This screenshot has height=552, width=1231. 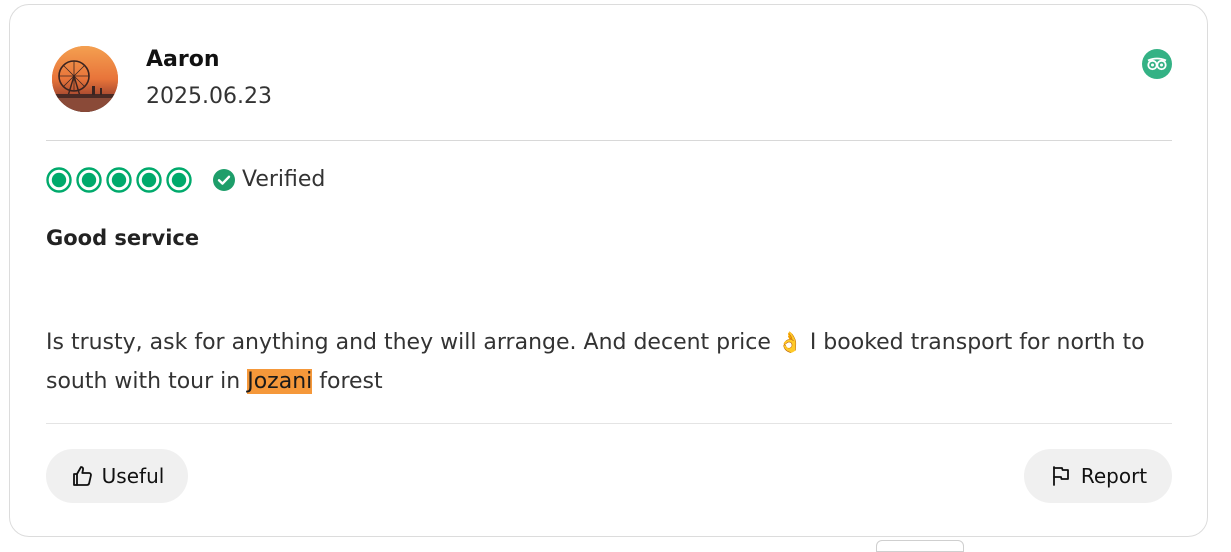 What do you see at coordinates (347, 381) in the screenshot?
I see `review-body-part3: forest` at bounding box center [347, 381].